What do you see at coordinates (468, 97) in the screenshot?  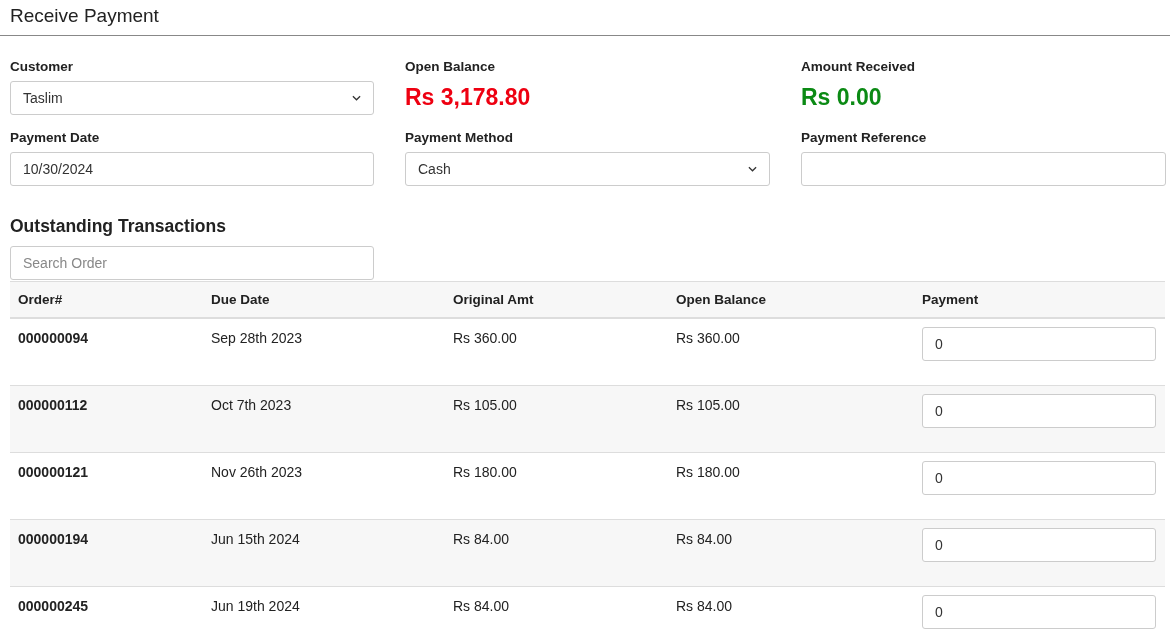 I see `amount-value: Rs 3,178.80` at bounding box center [468, 97].